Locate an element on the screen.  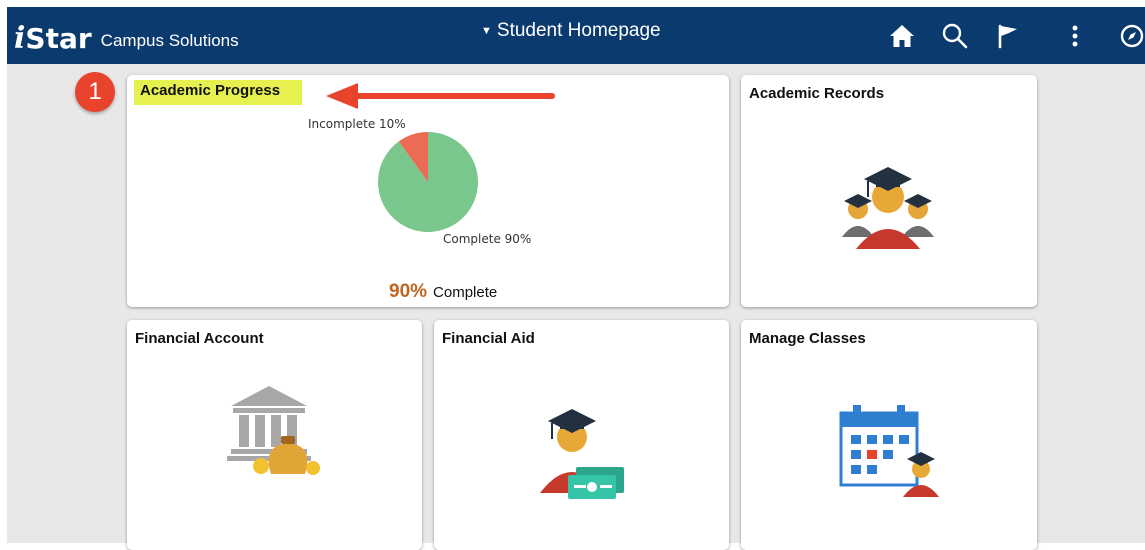
pie-slice-complete is located at coordinates (428, 182).